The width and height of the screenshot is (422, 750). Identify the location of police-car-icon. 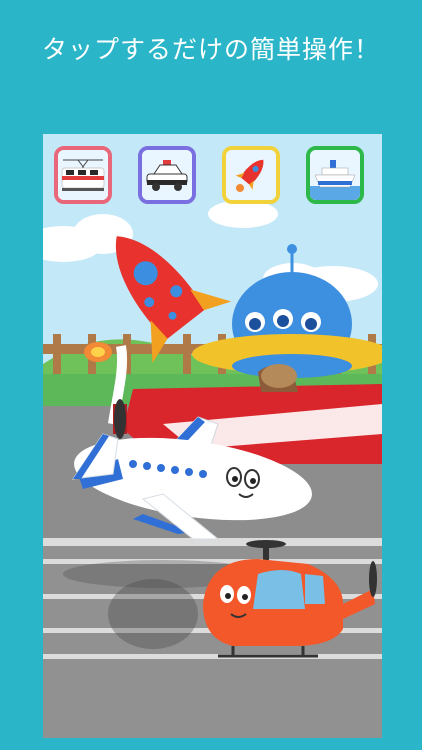
(167, 175).